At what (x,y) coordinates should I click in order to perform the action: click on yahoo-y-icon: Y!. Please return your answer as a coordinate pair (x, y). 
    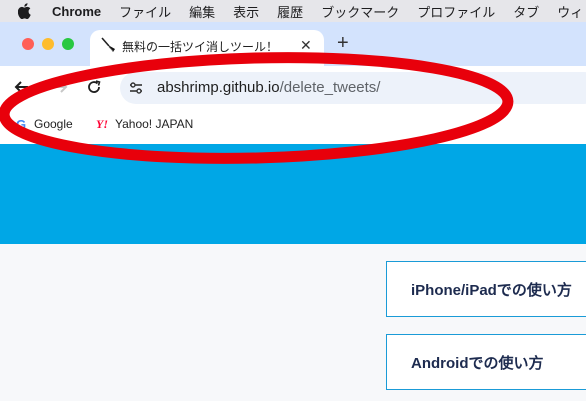
    Looking at the image, I should click on (102, 123).